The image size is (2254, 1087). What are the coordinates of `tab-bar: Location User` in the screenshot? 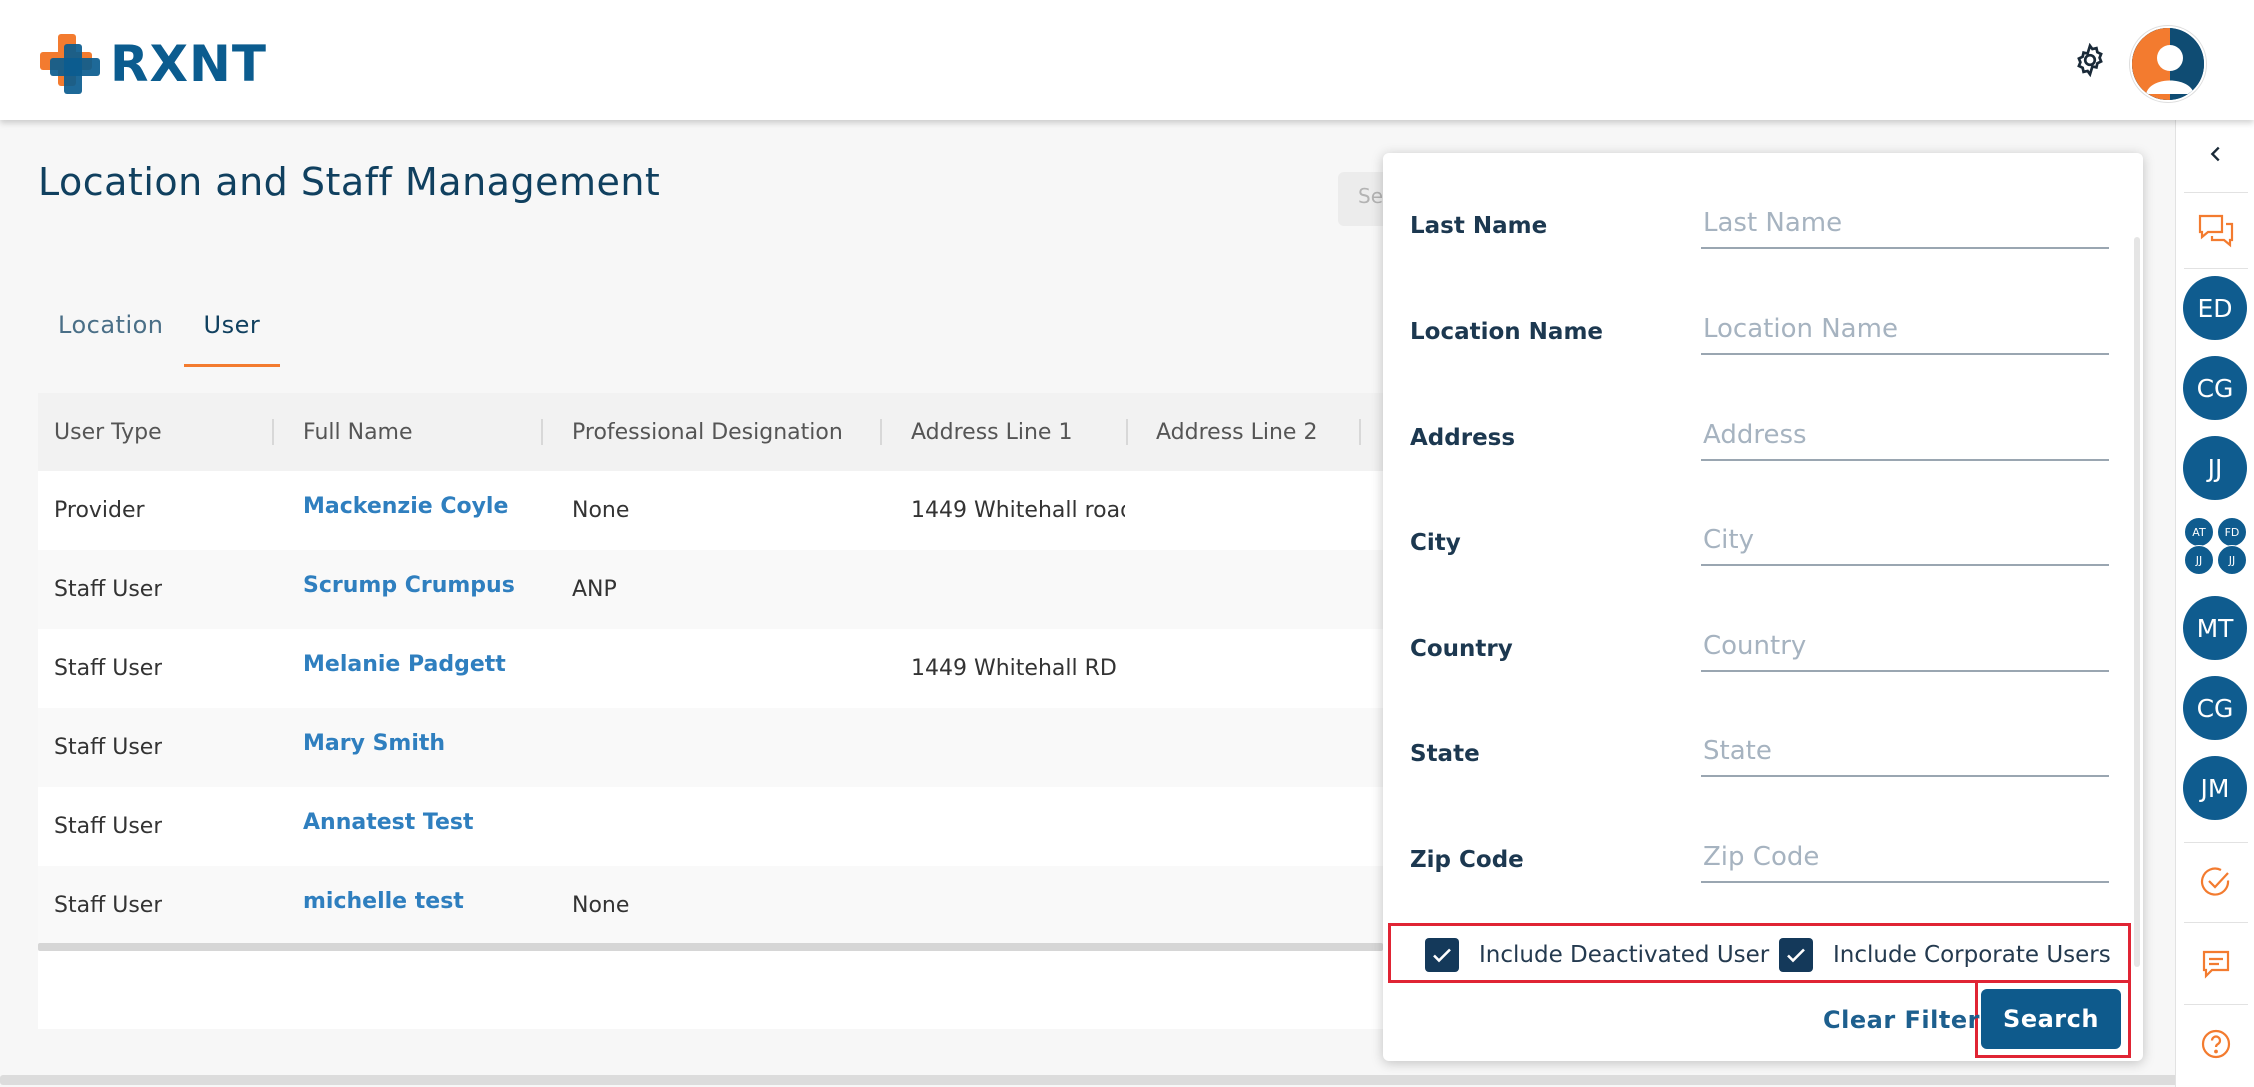 It's located at (159, 331).